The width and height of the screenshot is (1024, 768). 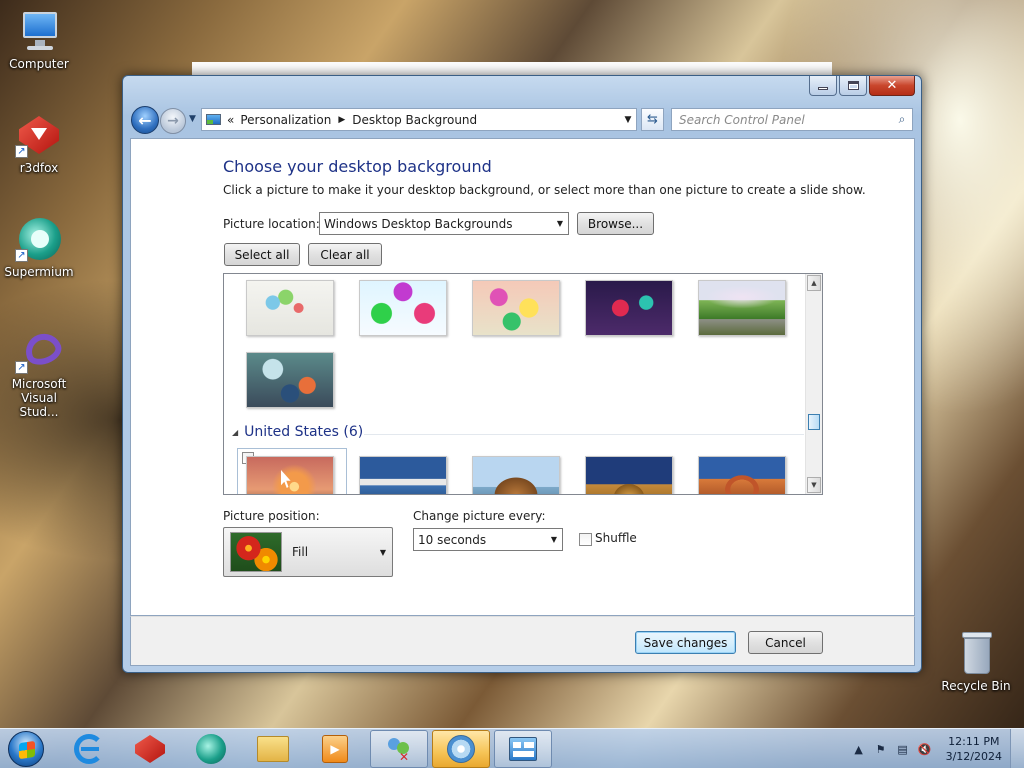 What do you see at coordinates (1017, 748) in the screenshot?
I see `show-desktop-button` at bounding box center [1017, 748].